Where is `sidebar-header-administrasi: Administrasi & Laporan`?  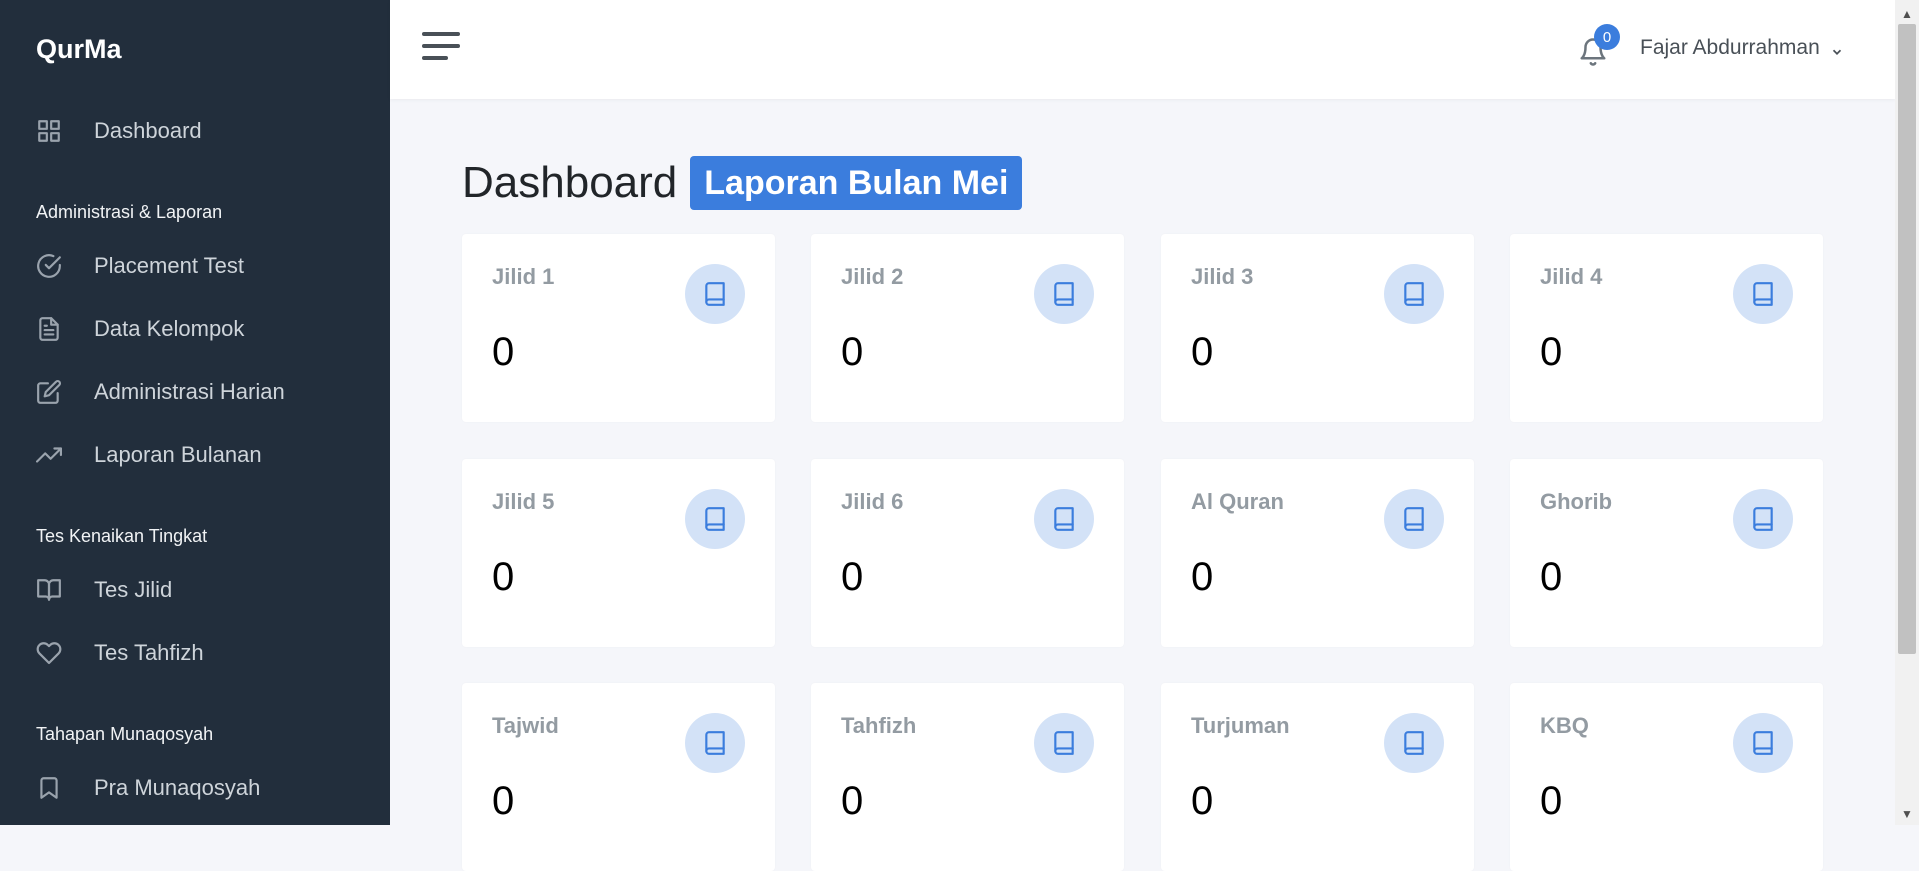 sidebar-header-administrasi: Administrasi & Laporan is located at coordinates (129, 212).